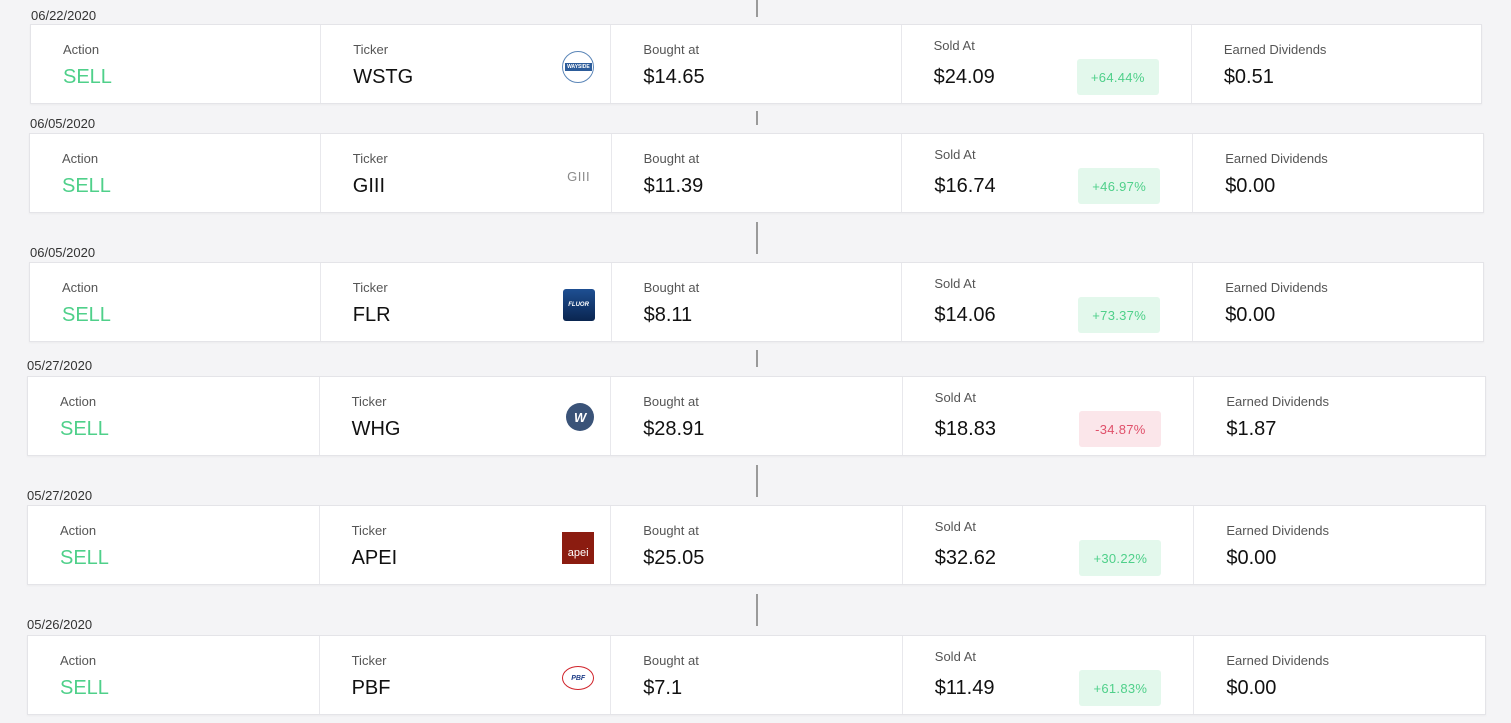 Image resolution: width=1511 pixels, height=723 pixels. What do you see at coordinates (466, 302) in the screenshot?
I see `ticker-cell: Ticker FLR FLUOR` at bounding box center [466, 302].